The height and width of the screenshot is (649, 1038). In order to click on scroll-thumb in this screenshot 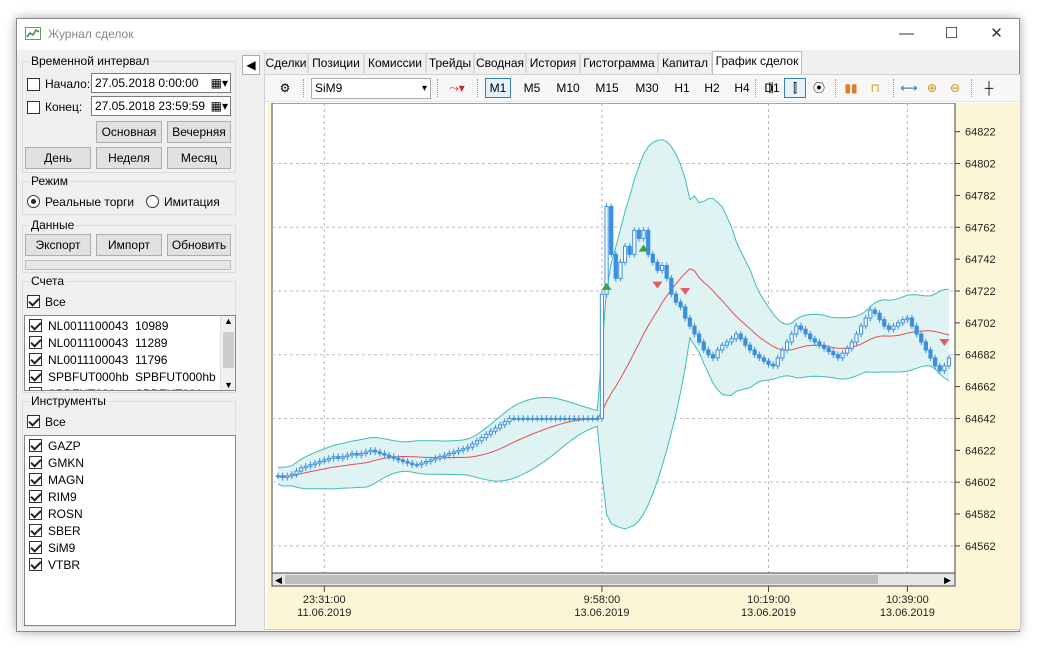, I will do `click(228, 350)`.